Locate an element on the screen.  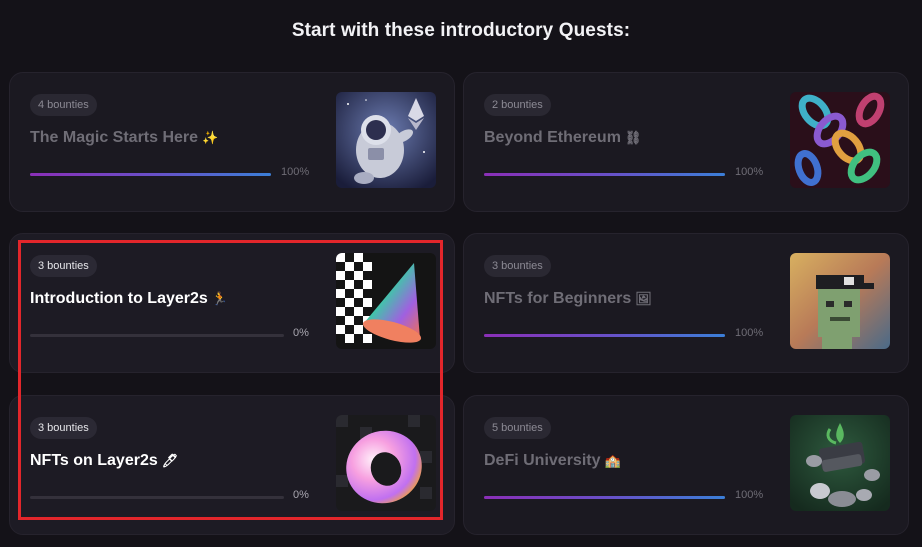
quest-title: Beyond Ethereum ⛓ is located at coordinates (563, 137).